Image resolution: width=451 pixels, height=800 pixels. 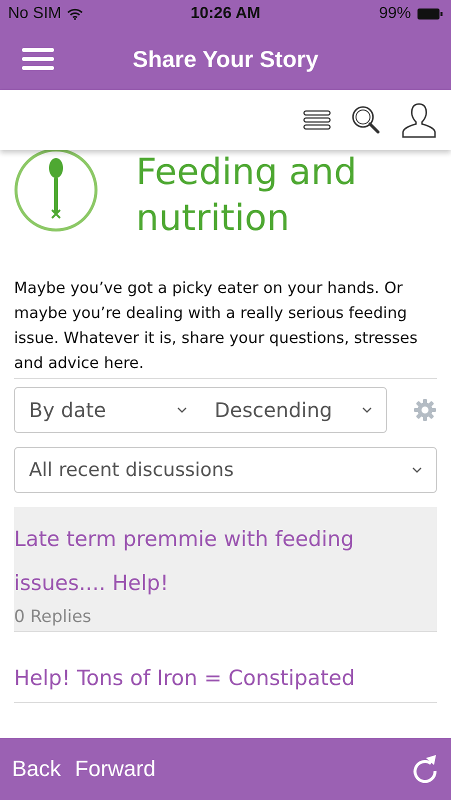 I want to click on discussion-item: Help! Tons of Iron = Constipated, so click(x=225, y=674).